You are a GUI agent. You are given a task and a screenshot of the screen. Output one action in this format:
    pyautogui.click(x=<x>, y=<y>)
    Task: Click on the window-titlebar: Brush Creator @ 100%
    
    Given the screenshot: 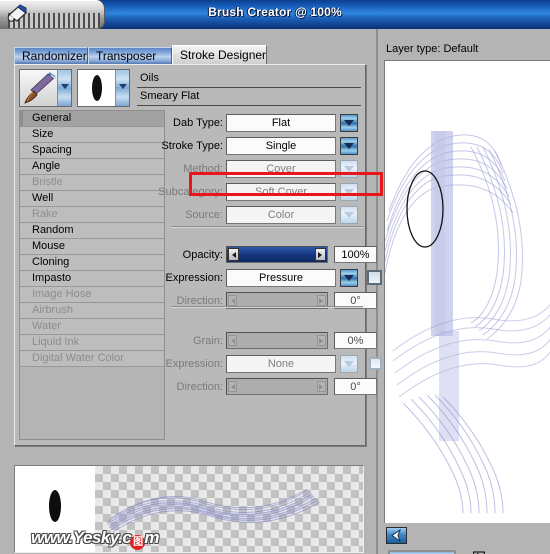 What is the action you would take?
    pyautogui.click(x=275, y=14)
    